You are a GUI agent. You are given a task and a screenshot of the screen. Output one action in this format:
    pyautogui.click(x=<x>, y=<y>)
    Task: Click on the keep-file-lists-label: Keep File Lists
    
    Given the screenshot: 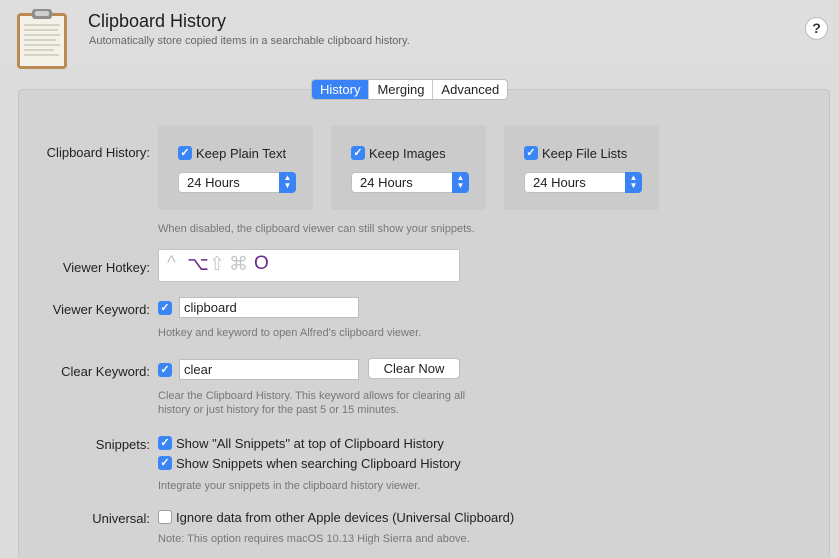 What is the action you would take?
    pyautogui.click(x=585, y=153)
    